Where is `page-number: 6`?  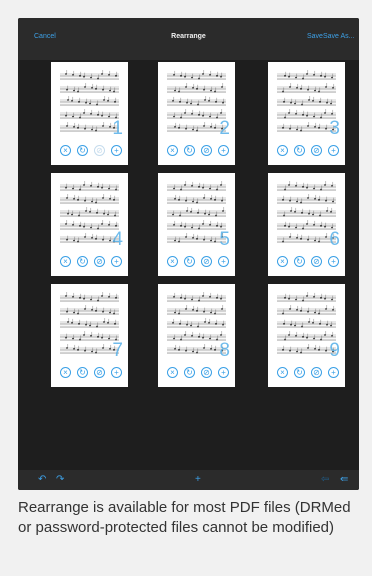
page-number: 6 is located at coordinates (334, 239).